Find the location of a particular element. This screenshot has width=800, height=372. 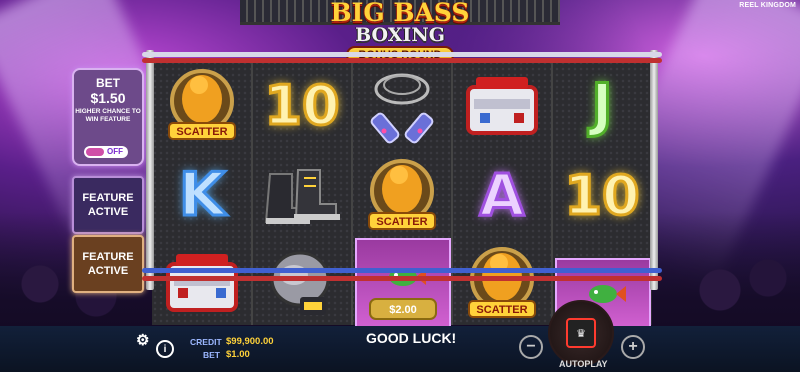

bet-label: BET is located at coordinates (211, 355).